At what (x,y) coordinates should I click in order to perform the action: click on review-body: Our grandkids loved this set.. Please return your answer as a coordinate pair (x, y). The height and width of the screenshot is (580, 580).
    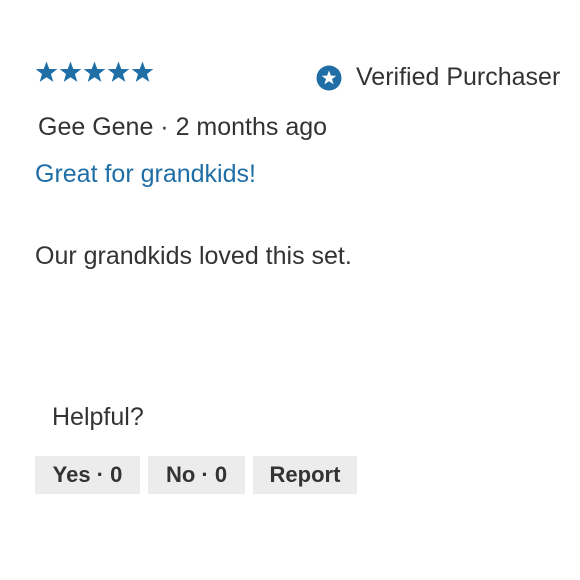
    Looking at the image, I should click on (193, 256).